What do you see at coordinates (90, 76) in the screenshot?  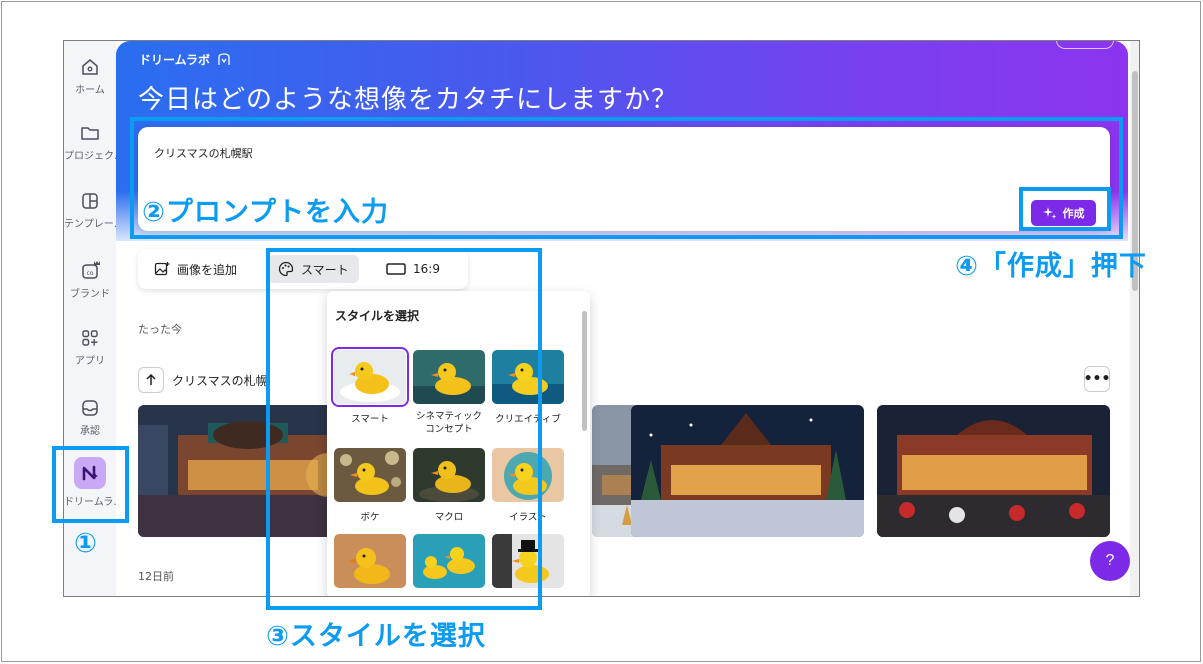 I see `sidebar-item-home: ホーム` at bounding box center [90, 76].